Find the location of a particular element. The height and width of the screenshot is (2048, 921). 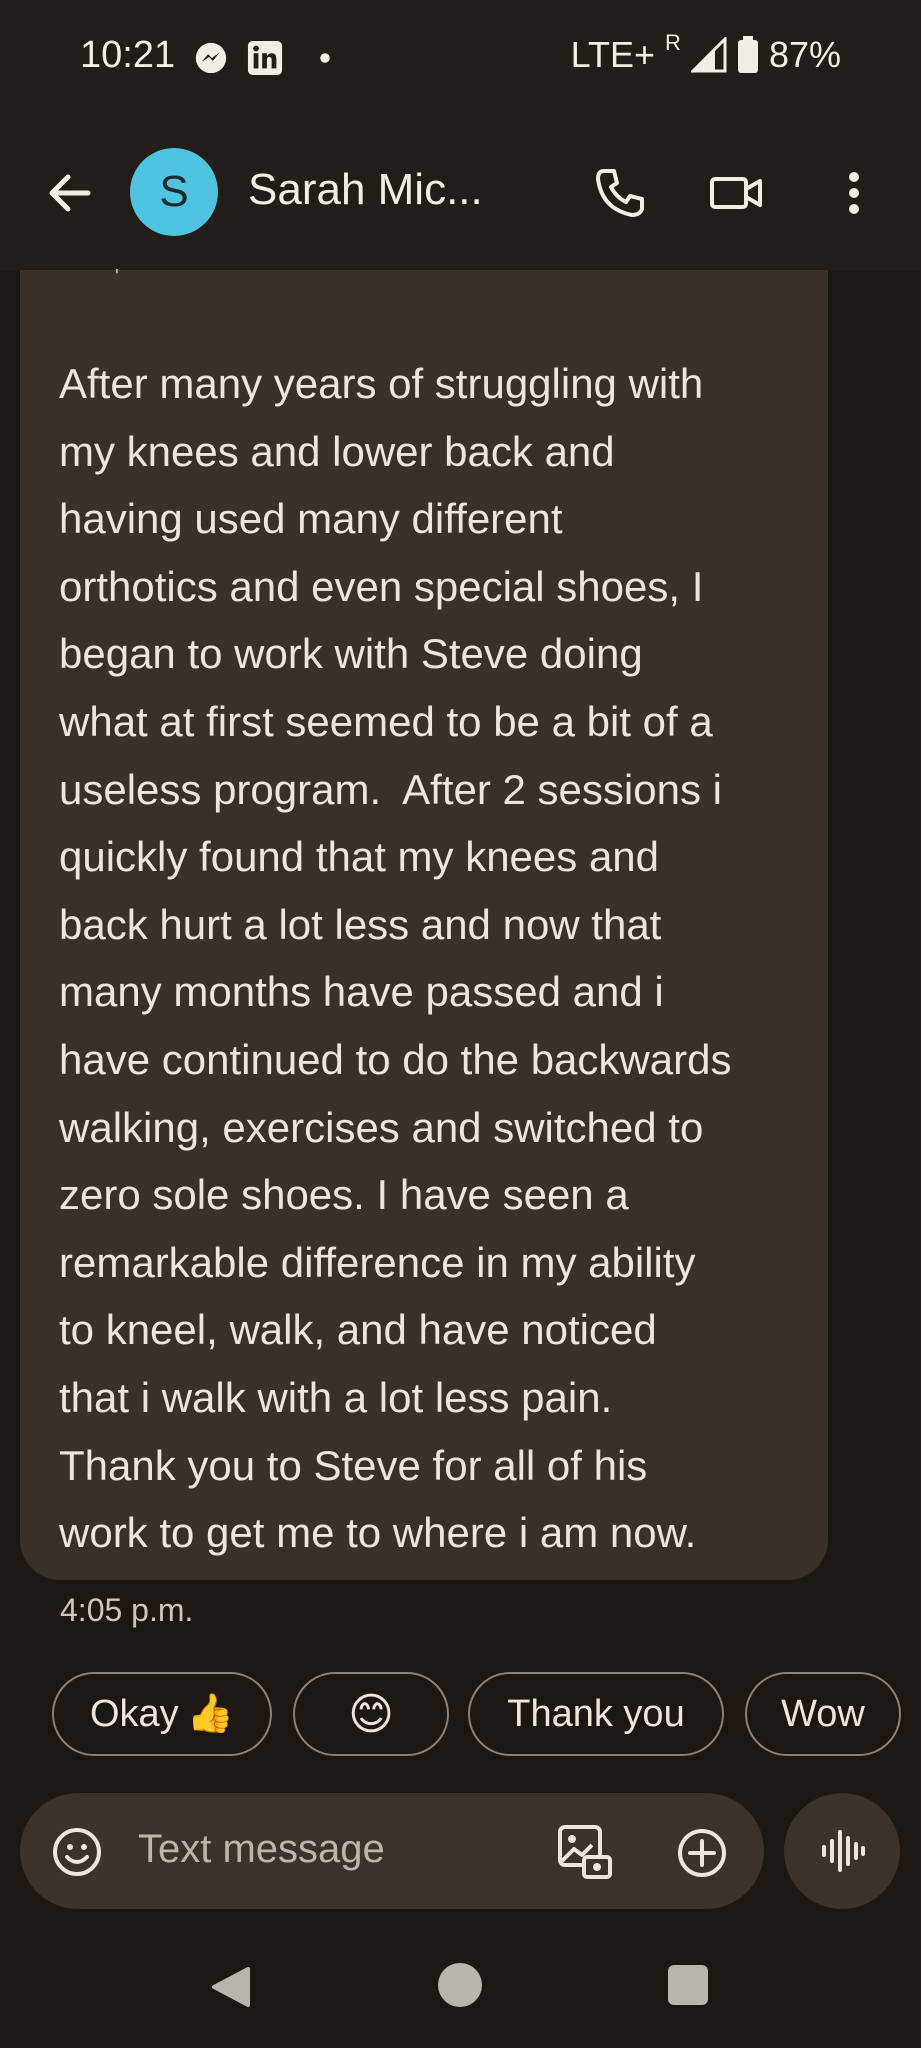

video-call-icon is located at coordinates (736, 193).